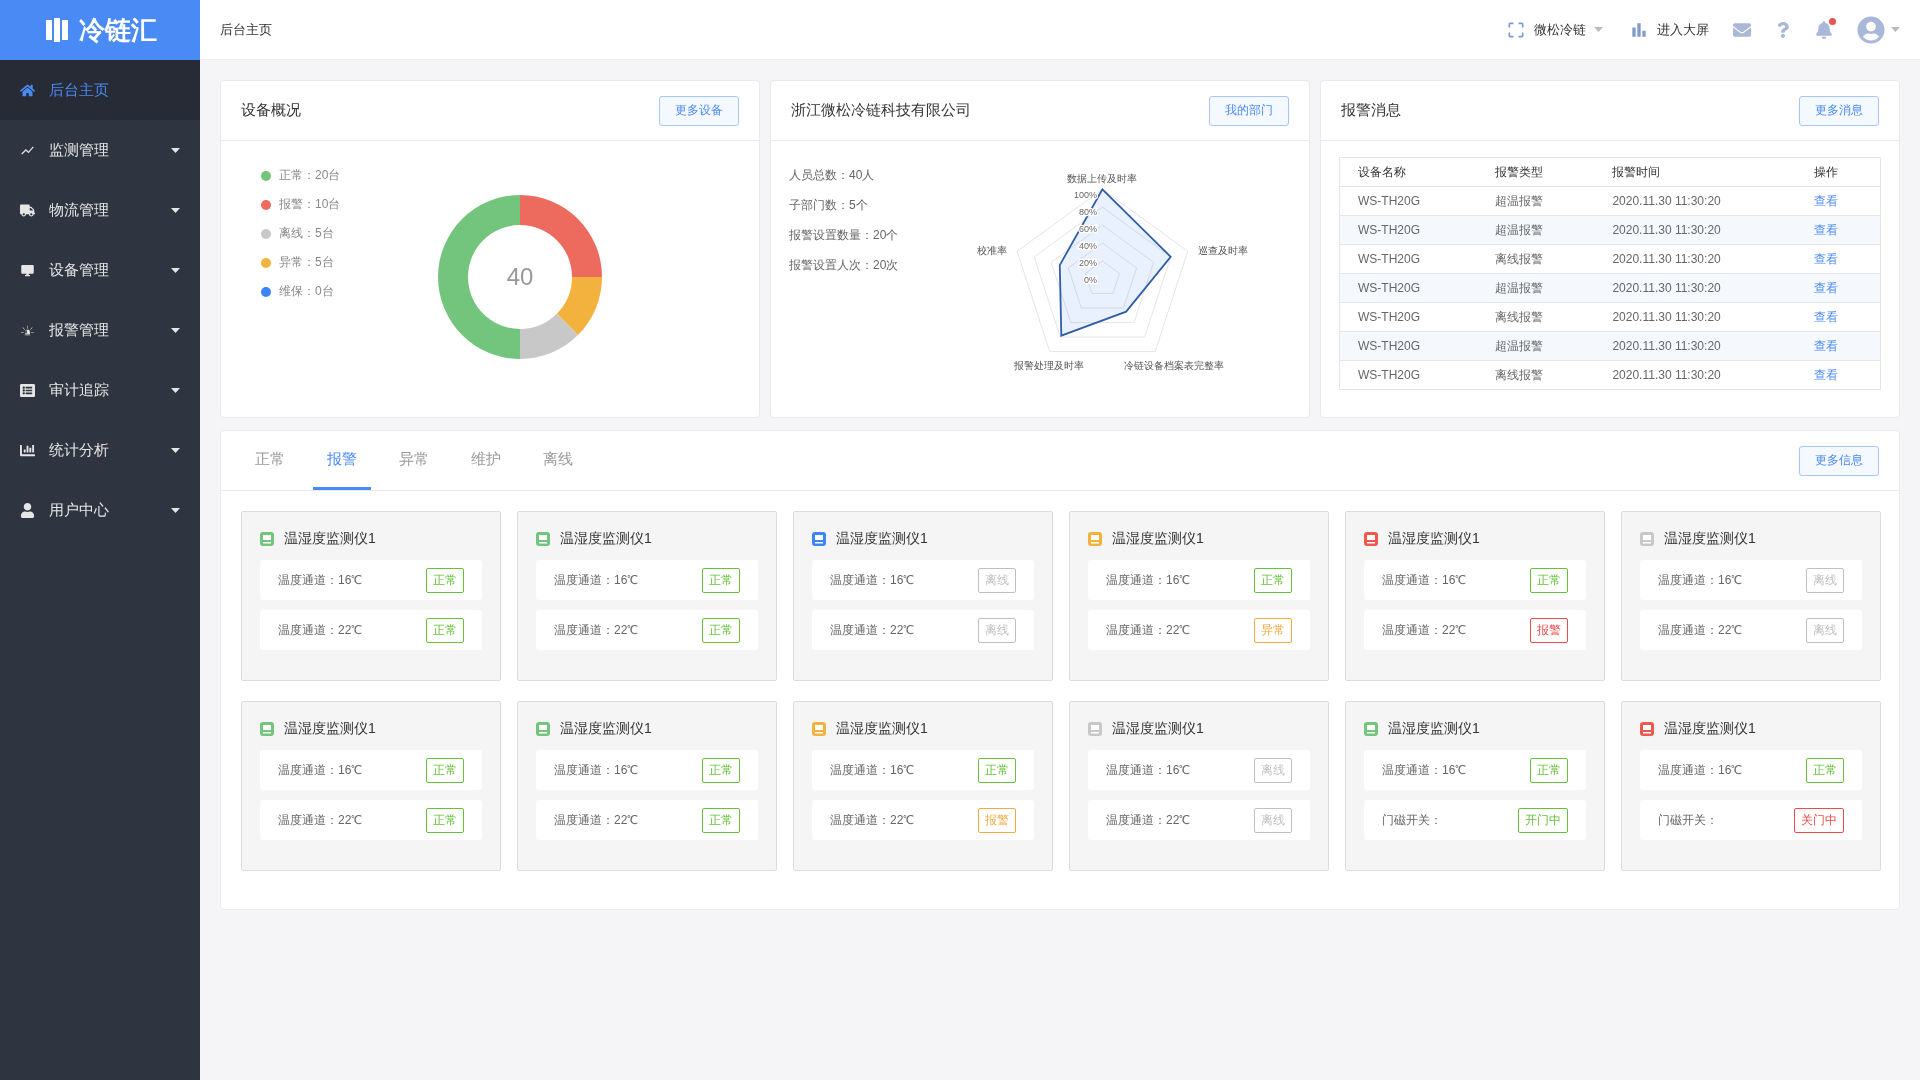  I want to click on sidebar-item: 统计分析, so click(100, 450).